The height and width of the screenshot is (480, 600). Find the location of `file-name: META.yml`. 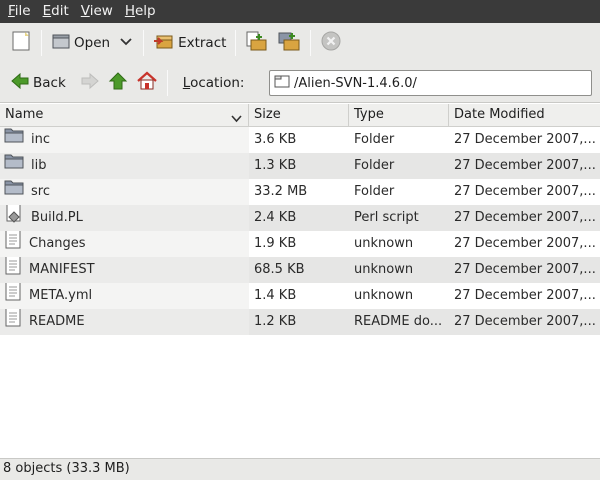

file-name: META.yml is located at coordinates (61, 295).